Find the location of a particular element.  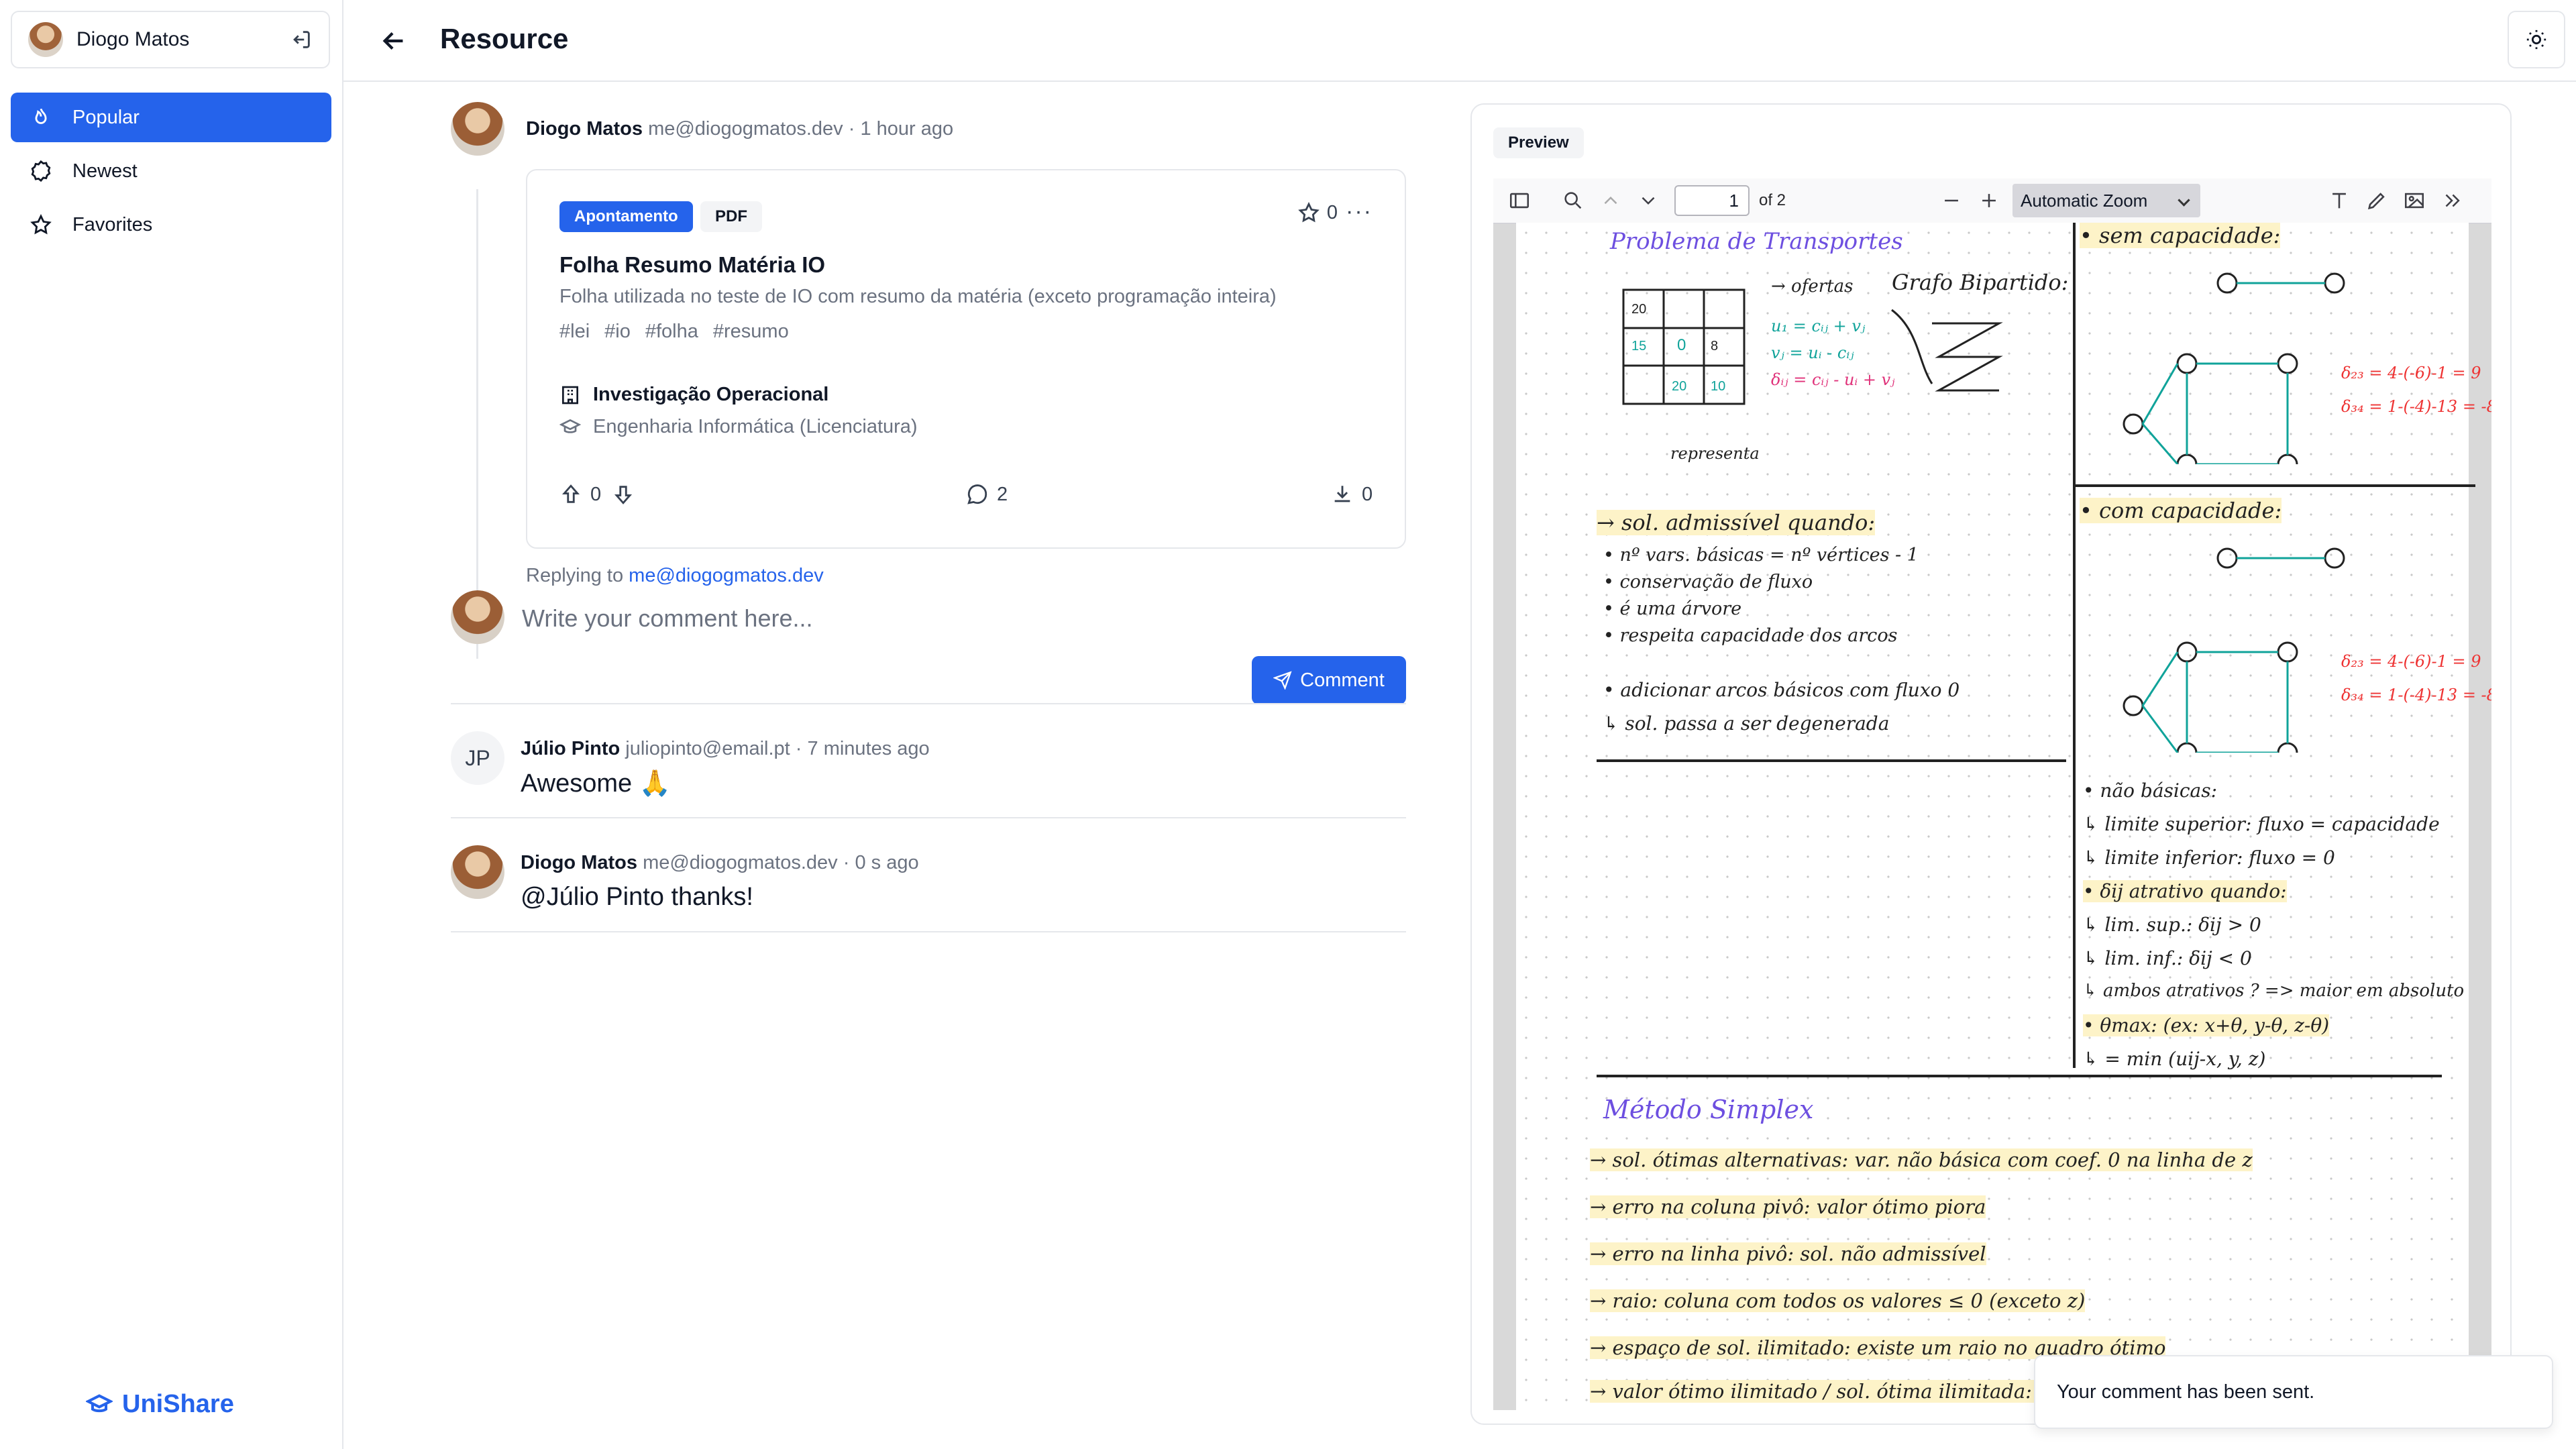

favorite-count: 0 is located at coordinates (1332, 212).